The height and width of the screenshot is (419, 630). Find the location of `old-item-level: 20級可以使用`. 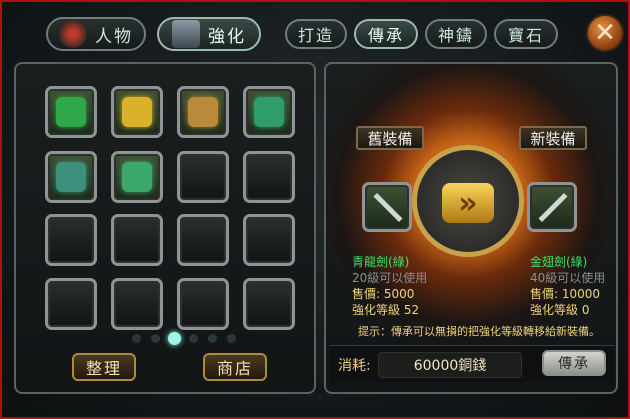

old-item-level: 20級可以使用 is located at coordinates (390, 278).